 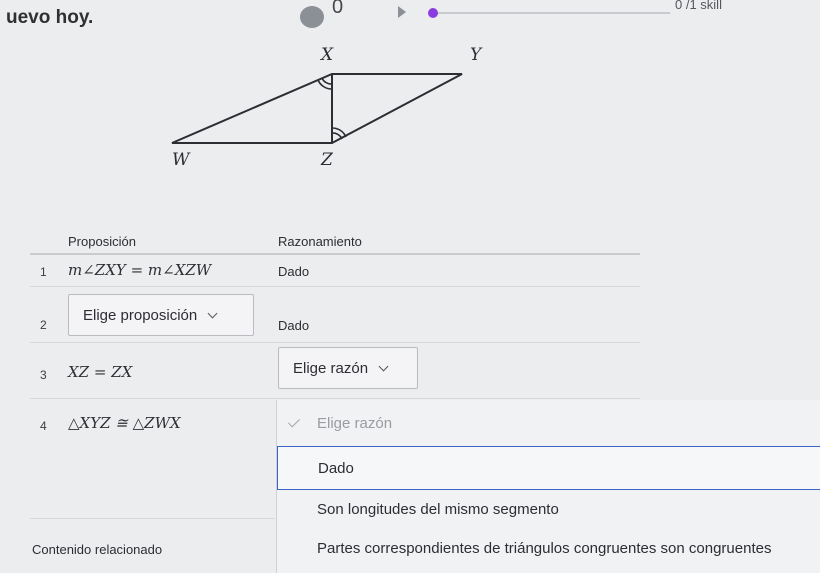 What do you see at coordinates (43, 426) in the screenshot?
I see `row-number: 4` at bounding box center [43, 426].